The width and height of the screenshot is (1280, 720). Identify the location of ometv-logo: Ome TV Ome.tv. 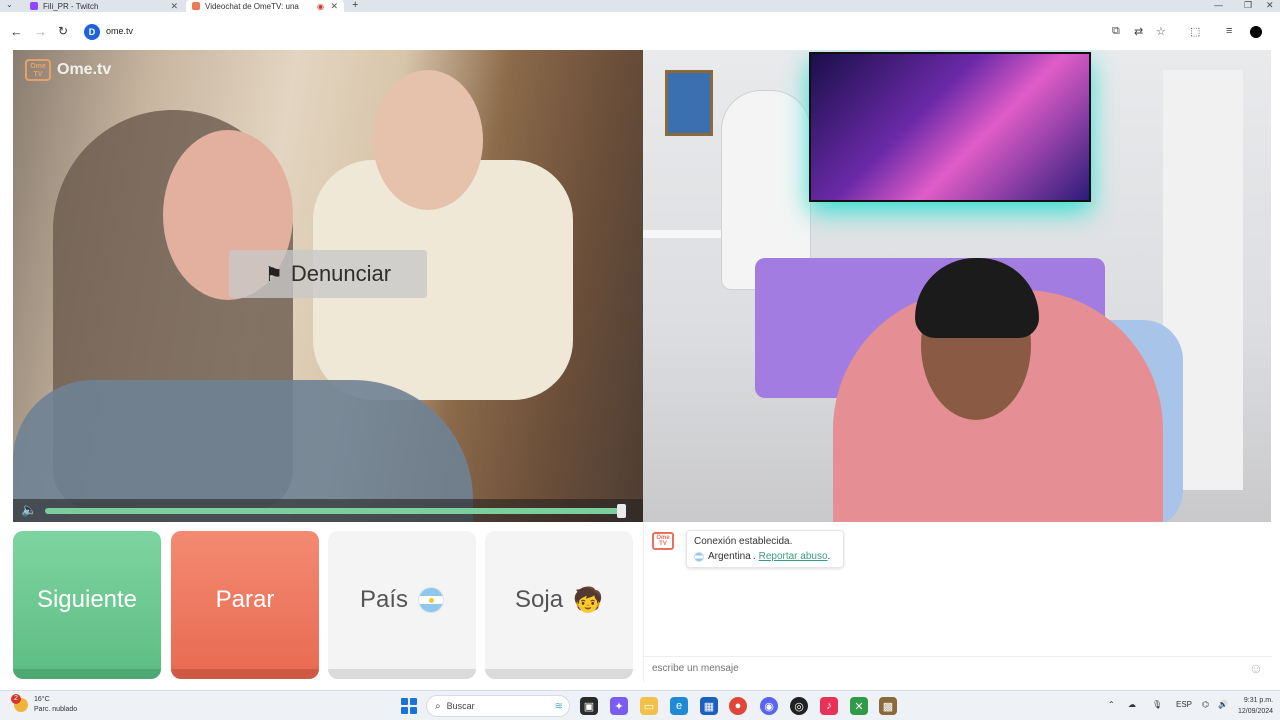
(68, 70).